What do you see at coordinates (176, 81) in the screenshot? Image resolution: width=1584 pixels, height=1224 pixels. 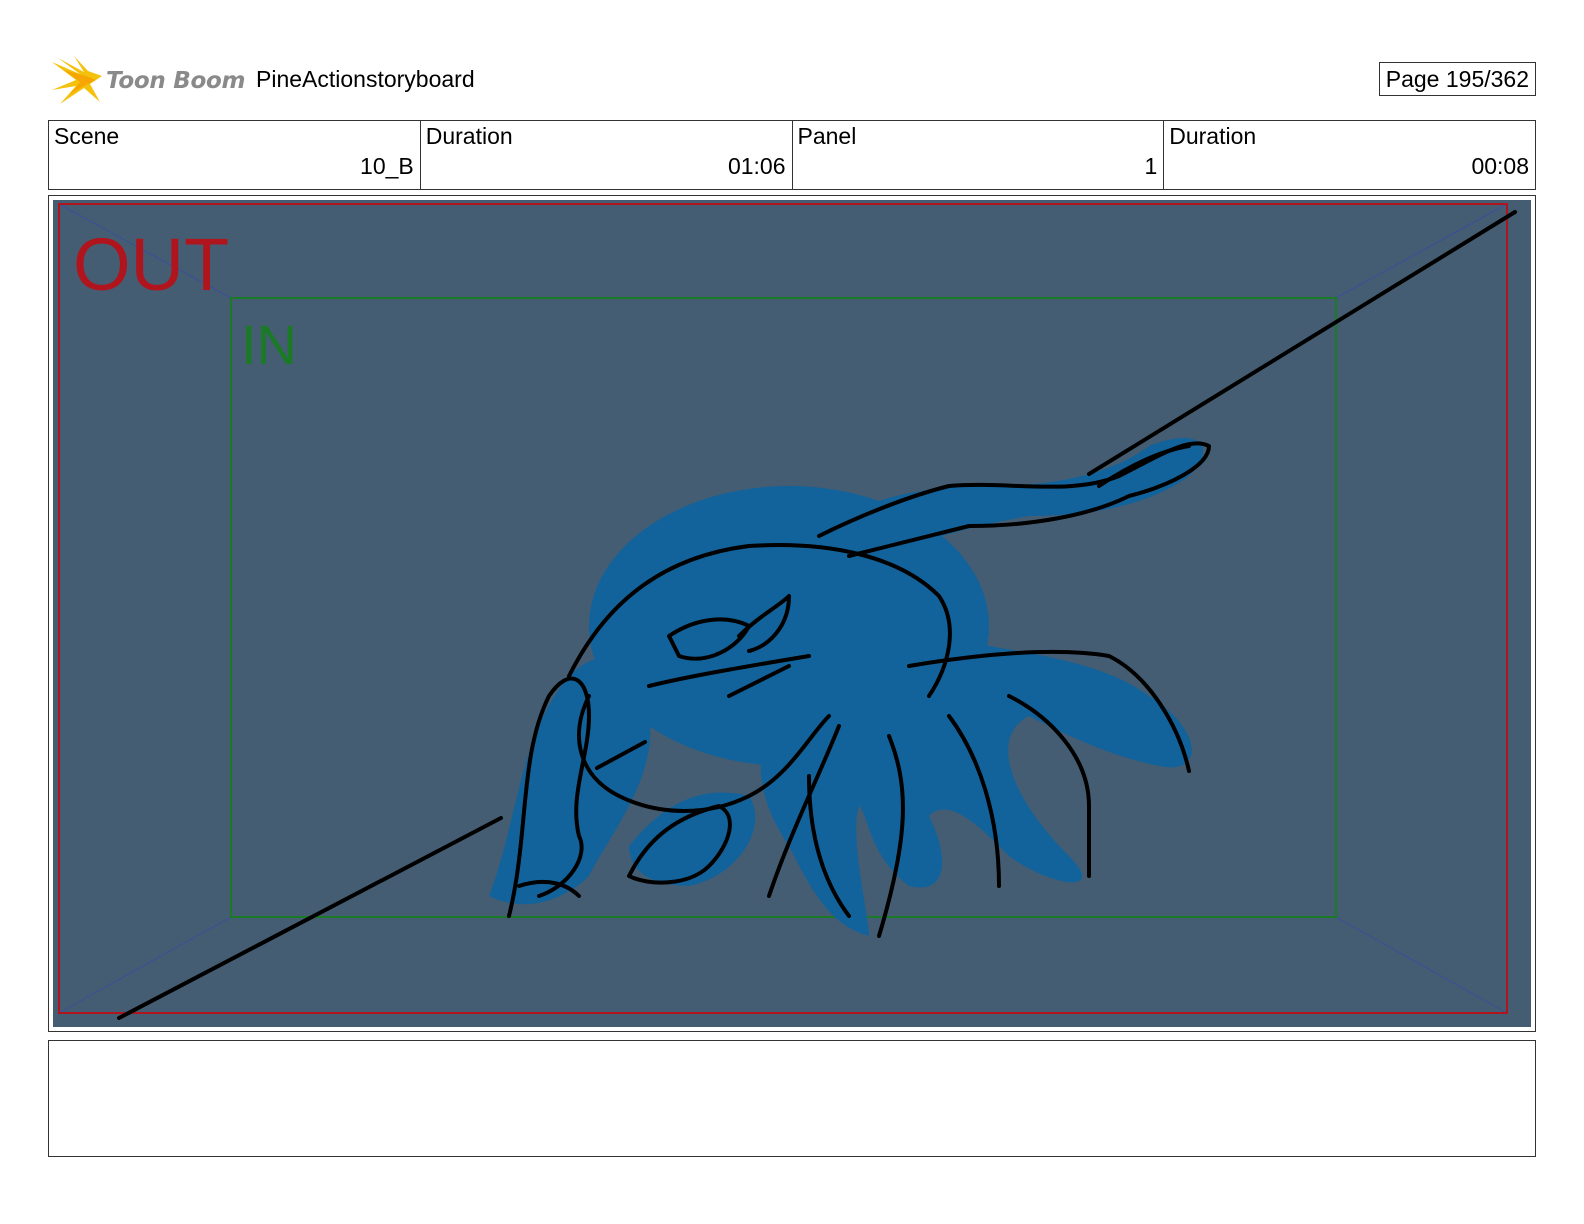 I see `logo-text: Toon Boom` at bounding box center [176, 81].